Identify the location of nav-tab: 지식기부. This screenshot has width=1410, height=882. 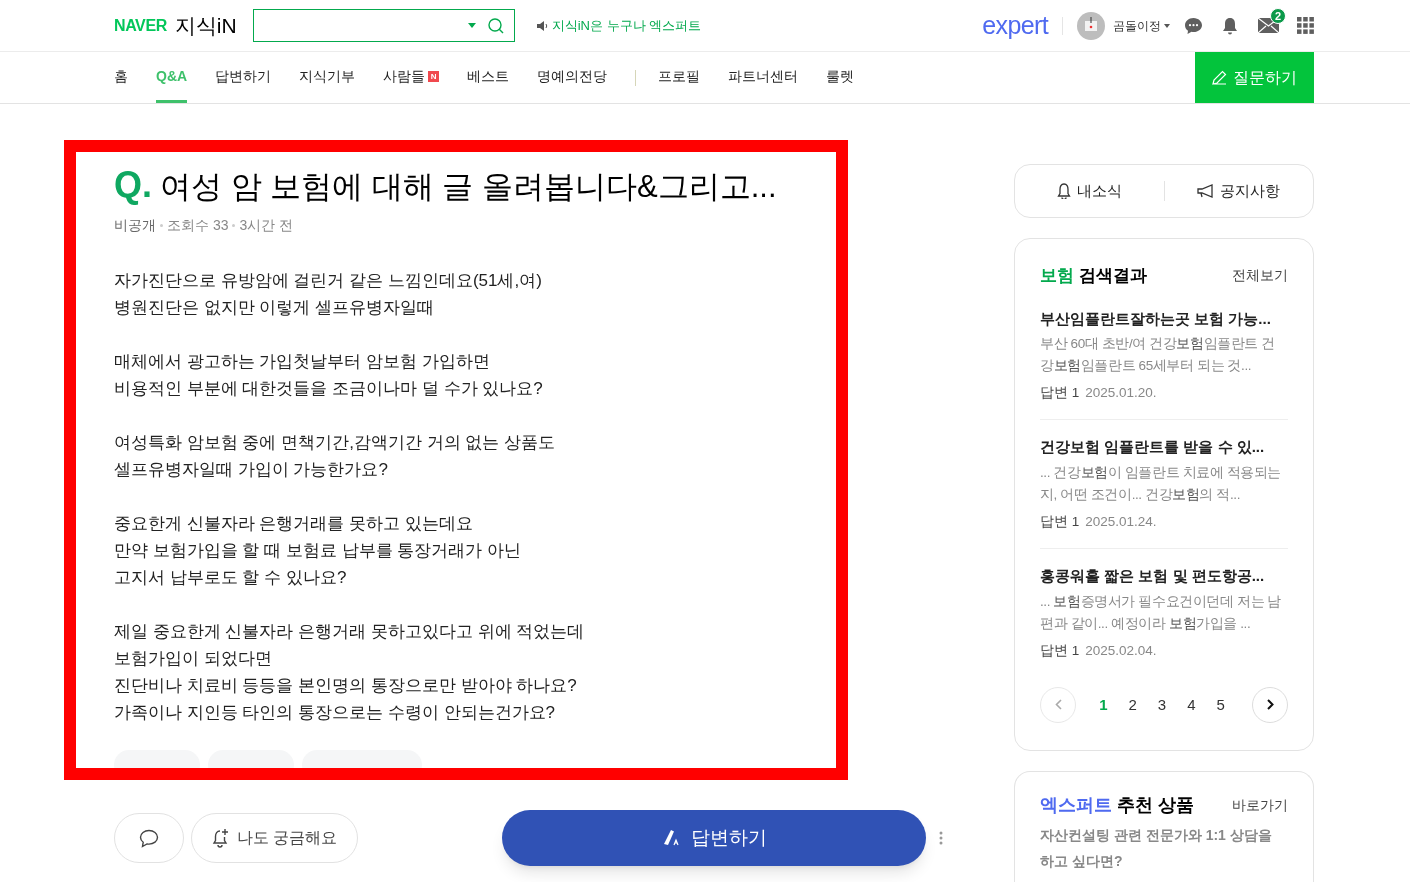
(327, 77).